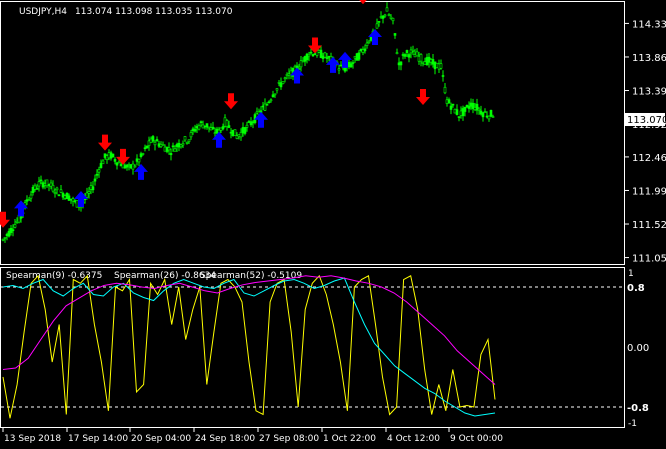  I want to click on indicator-tick-label: -1, so click(632, 424).